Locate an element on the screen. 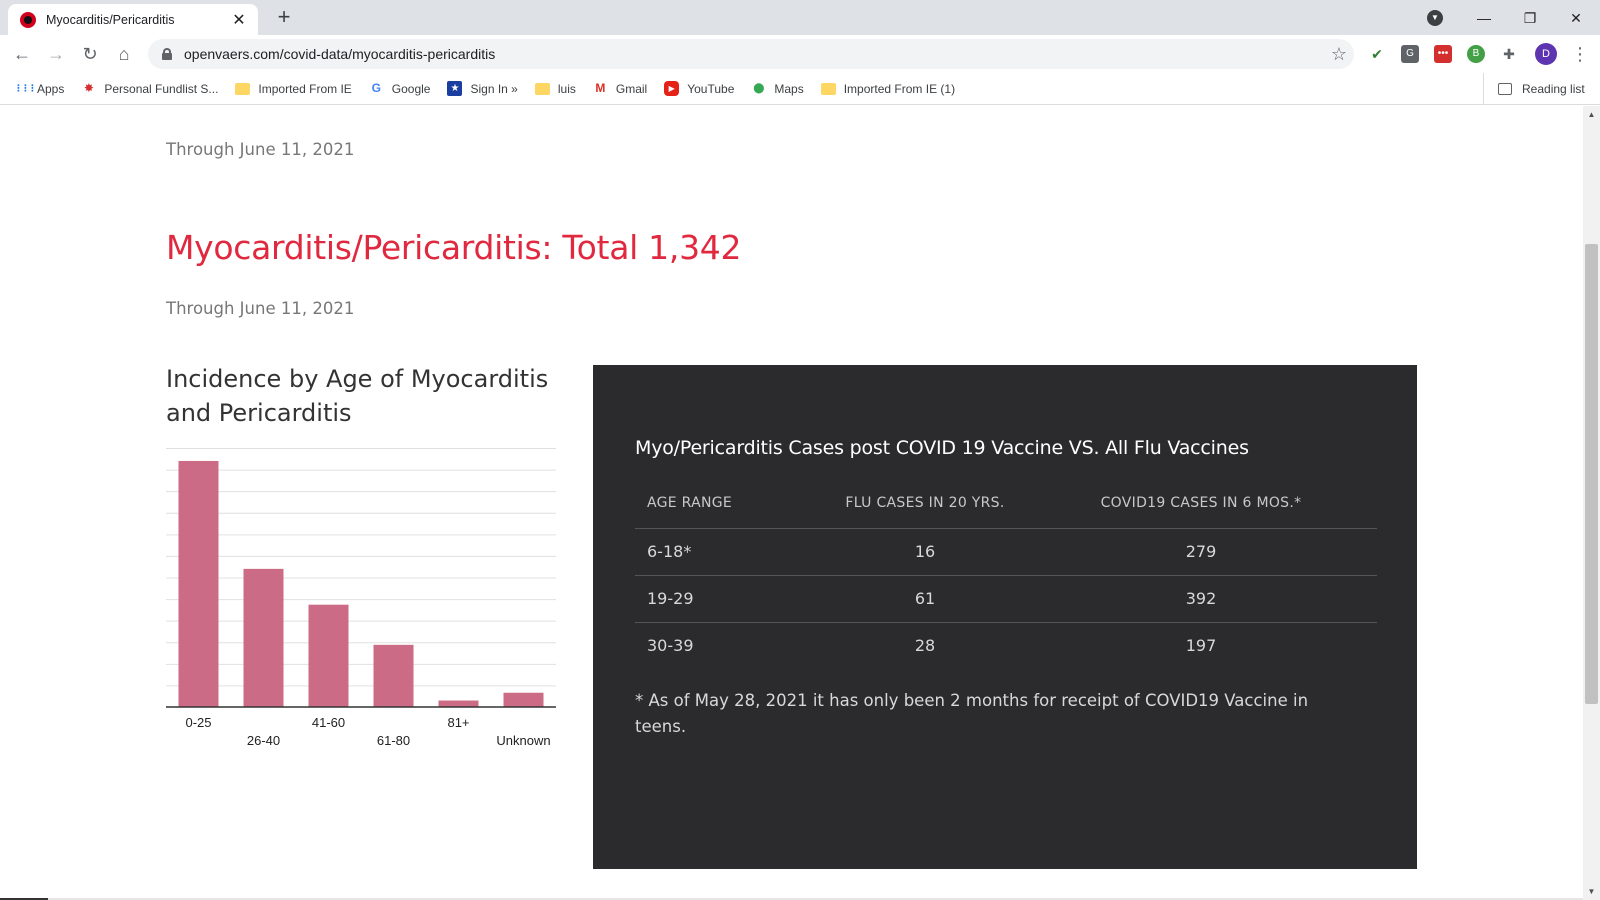 The width and height of the screenshot is (1600, 900). bookmark-youtube: ▶ YouTube is located at coordinates (699, 88).